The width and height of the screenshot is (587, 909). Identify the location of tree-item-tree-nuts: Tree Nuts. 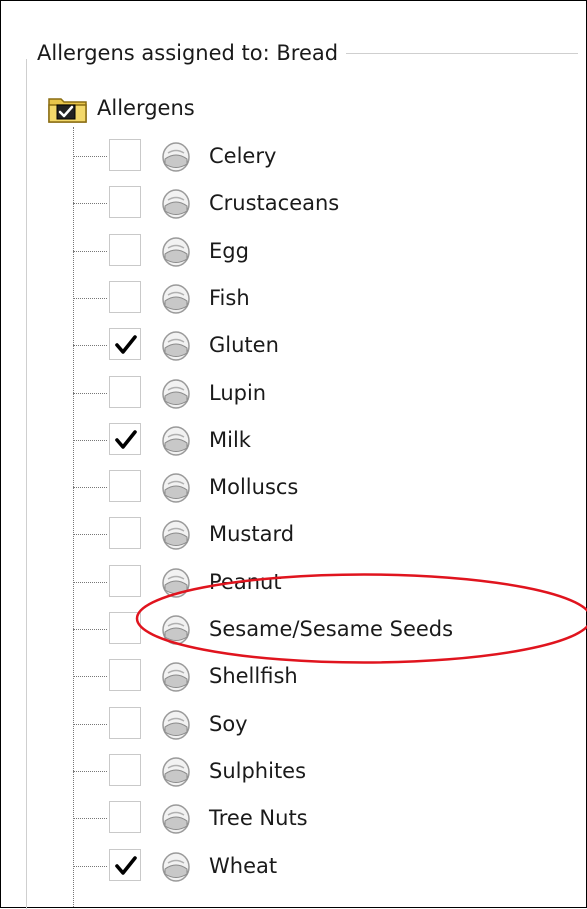
(313, 818).